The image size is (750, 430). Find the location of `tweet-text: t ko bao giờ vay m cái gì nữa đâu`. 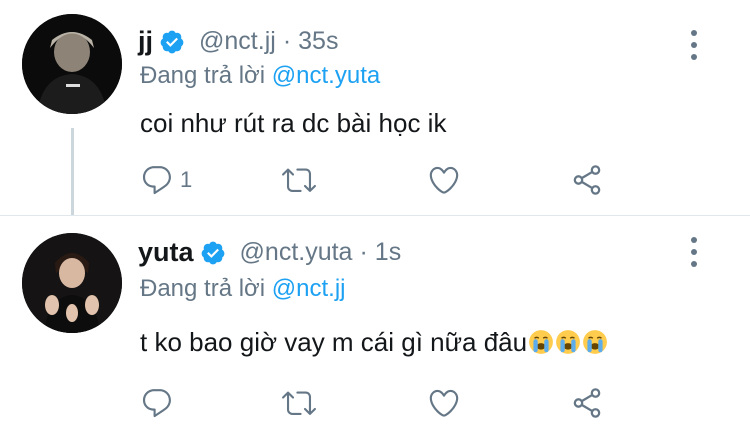

tweet-text: t ko bao giờ vay m cái gì nữa đâu is located at coordinates (374, 342).